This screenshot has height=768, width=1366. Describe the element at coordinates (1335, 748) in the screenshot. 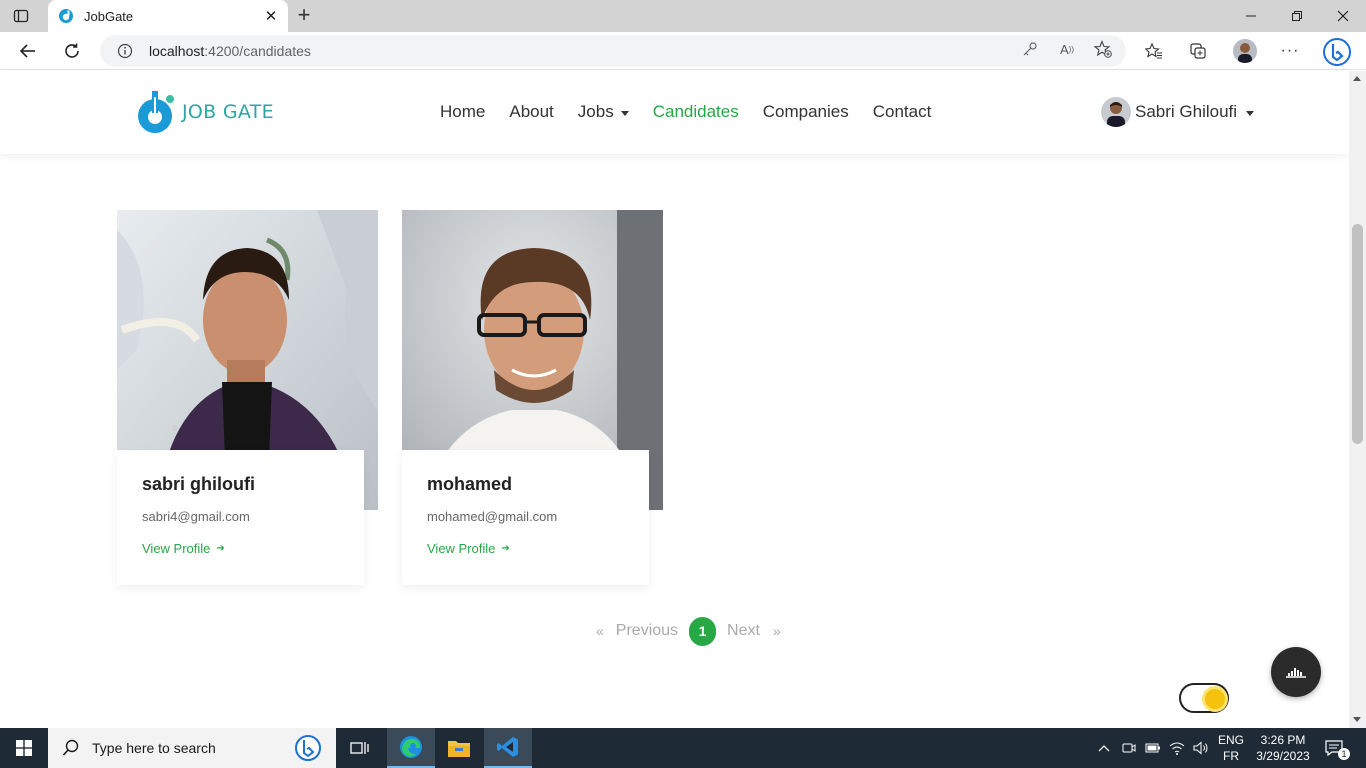

I see `notification-icon: 1` at that location.